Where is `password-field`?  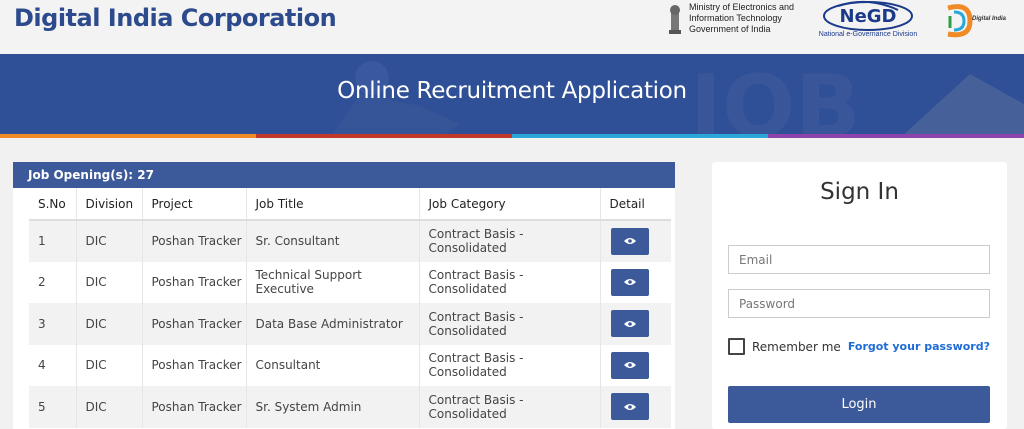 password-field is located at coordinates (859, 303).